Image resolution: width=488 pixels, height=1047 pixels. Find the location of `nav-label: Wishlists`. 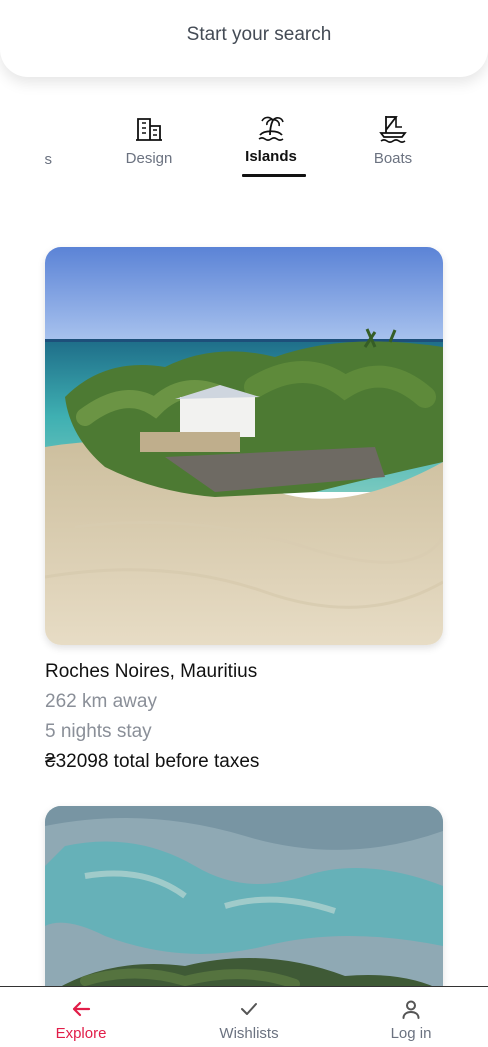

nav-label: Wishlists is located at coordinates (249, 1033).